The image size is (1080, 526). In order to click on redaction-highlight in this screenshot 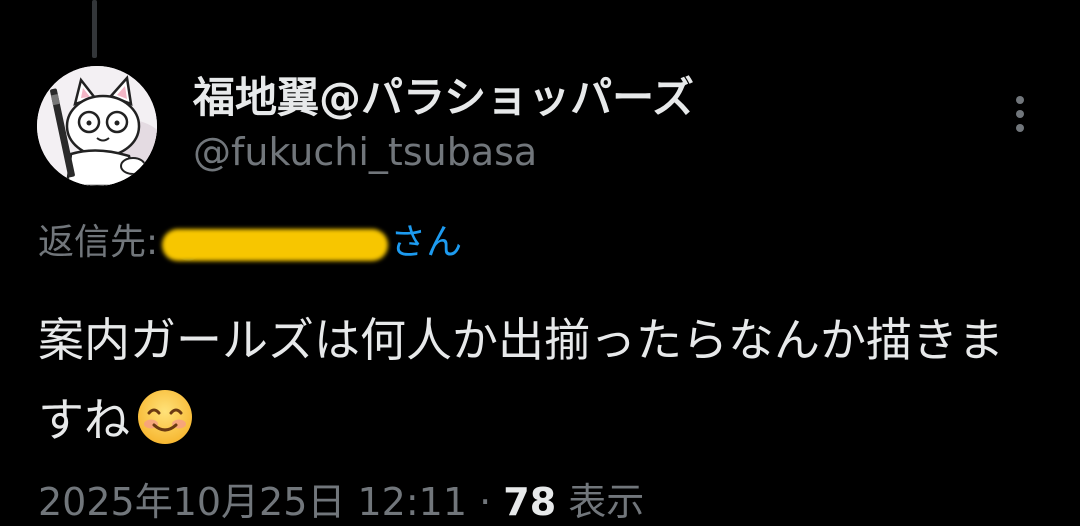, I will do `click(275, 245)`.